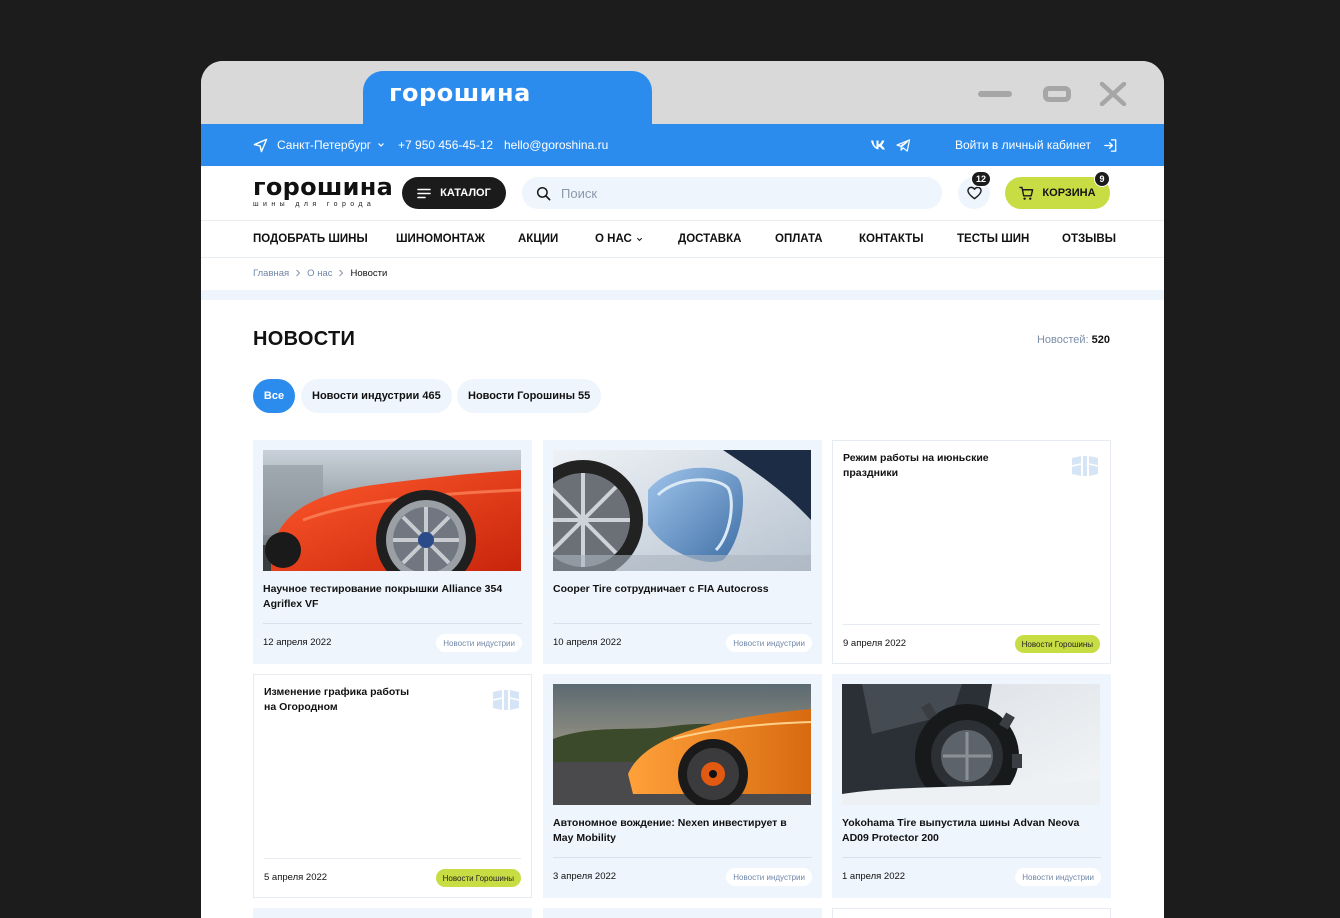 This screenshot has height=918, width=1340. Describe the element at coordinates (440, 239) in the screenshot. I see `nav-item-tire-fitting: ШИНОМОНТАЖ` at that location.